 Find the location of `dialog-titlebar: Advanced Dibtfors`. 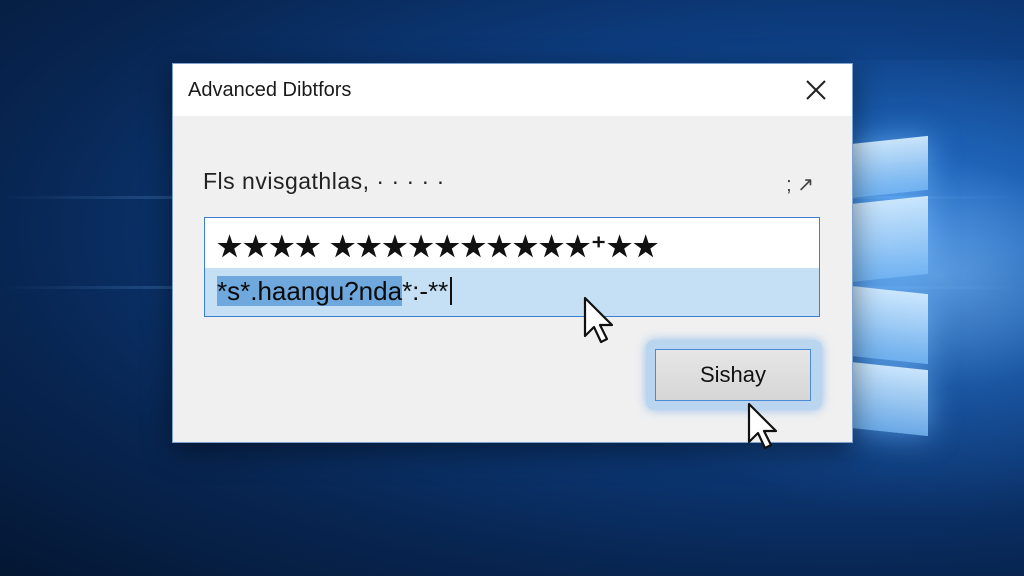

dialog-titlebar: Advanced Dibtfors is located at coordinates (512, 90).